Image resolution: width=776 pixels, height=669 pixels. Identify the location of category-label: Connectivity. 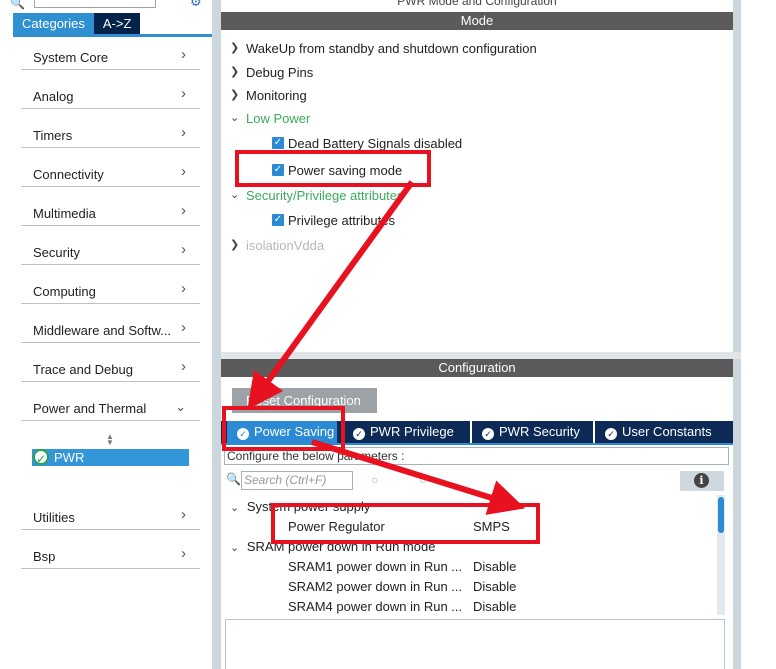
(68, 174).